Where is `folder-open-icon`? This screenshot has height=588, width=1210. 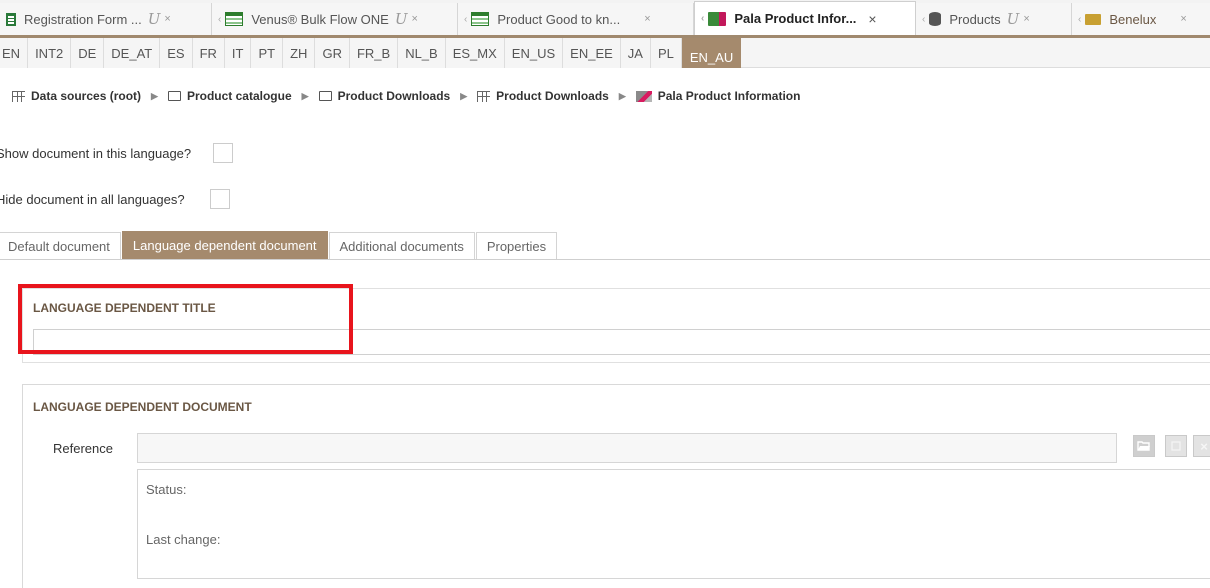
folder-open-icon is located at coordinates (1143, 446).